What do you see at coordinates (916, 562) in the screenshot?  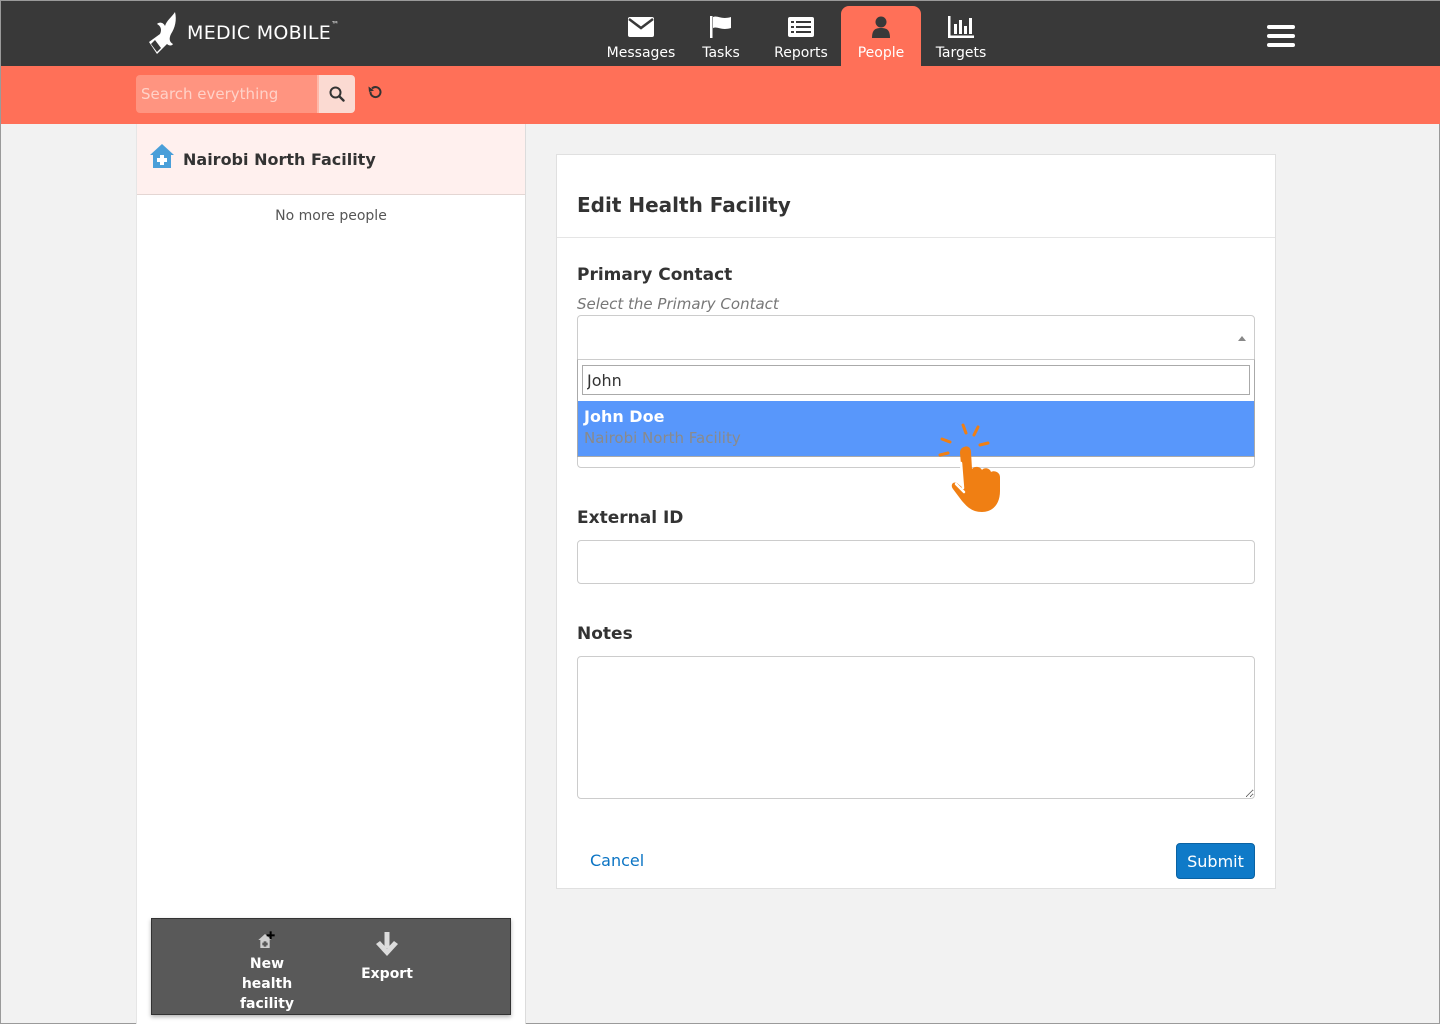 I see `external-id-input` at bounding box center [916, 562].